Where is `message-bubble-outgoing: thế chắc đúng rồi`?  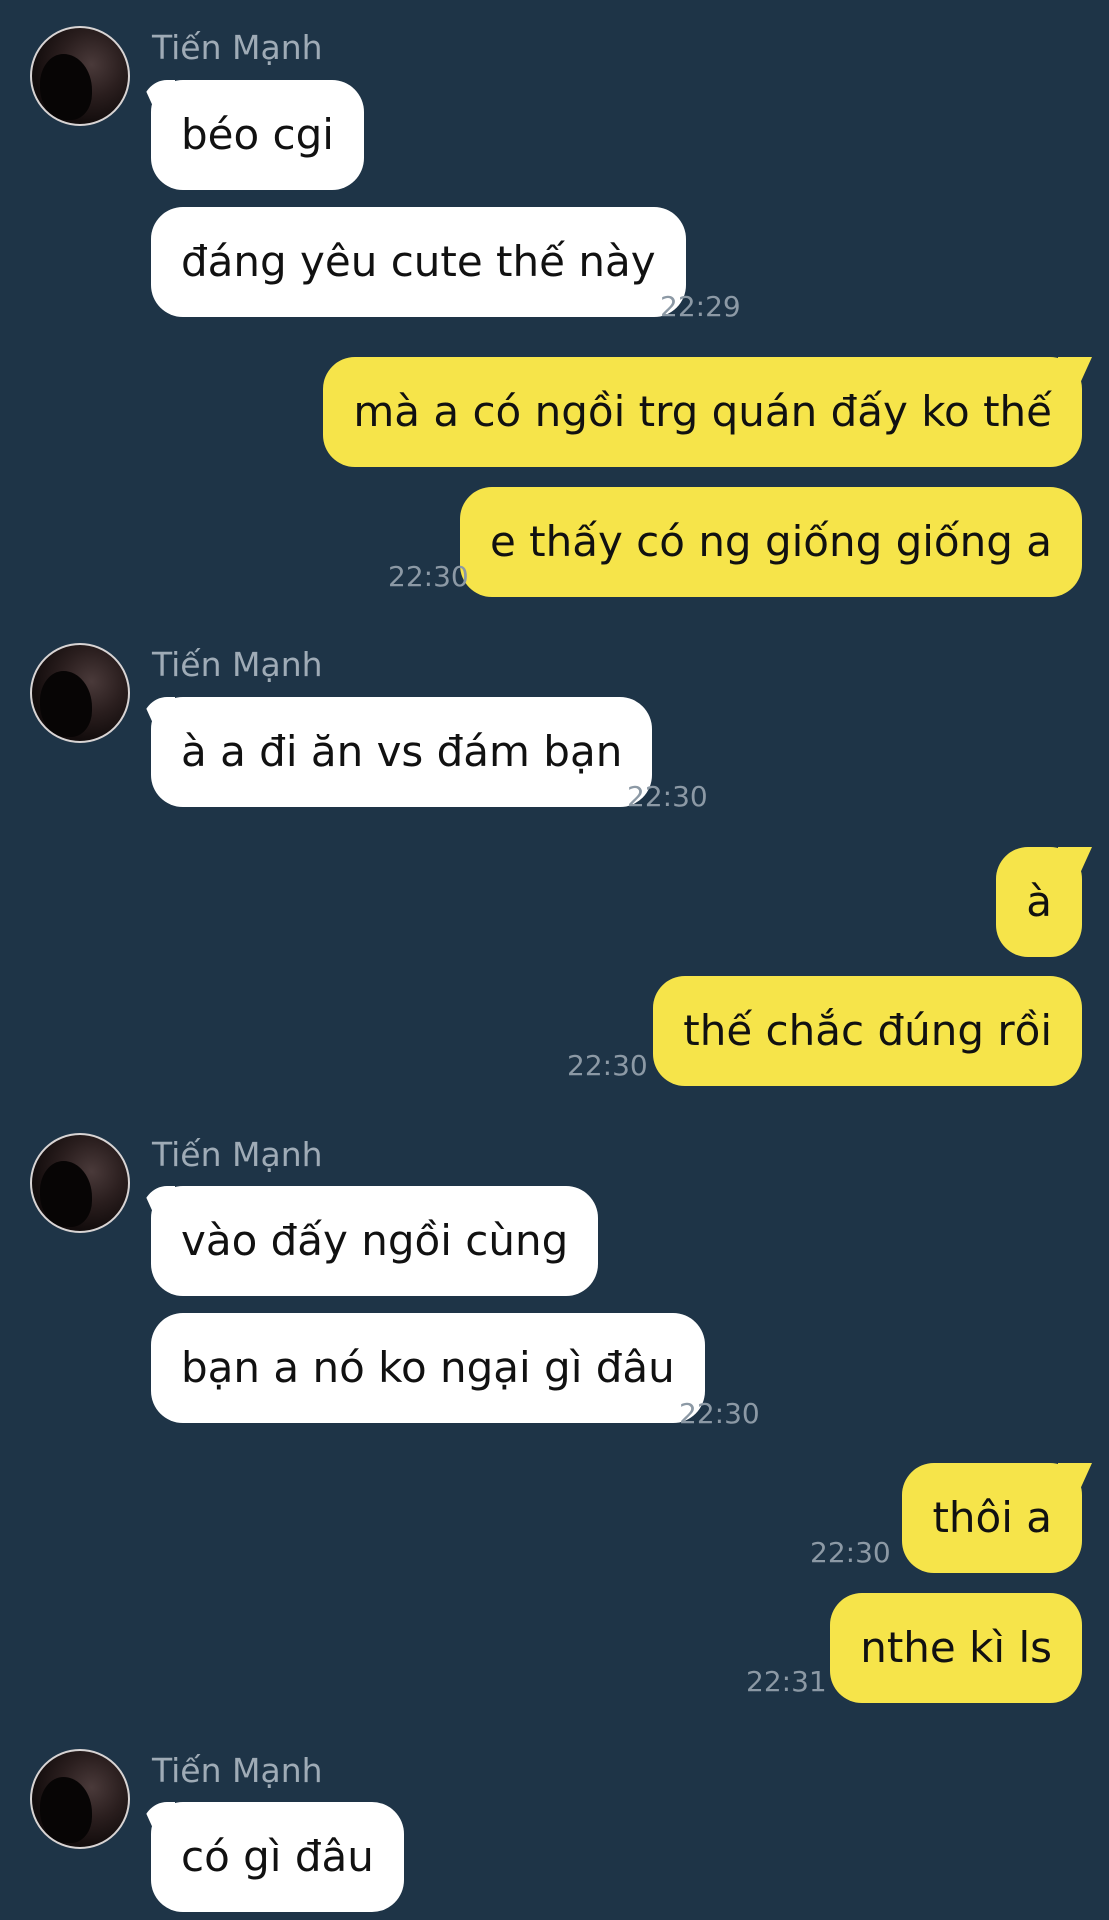 message-bubble-outgoing: thế chắc đúng rồi is located at coordinates (867, 1031).